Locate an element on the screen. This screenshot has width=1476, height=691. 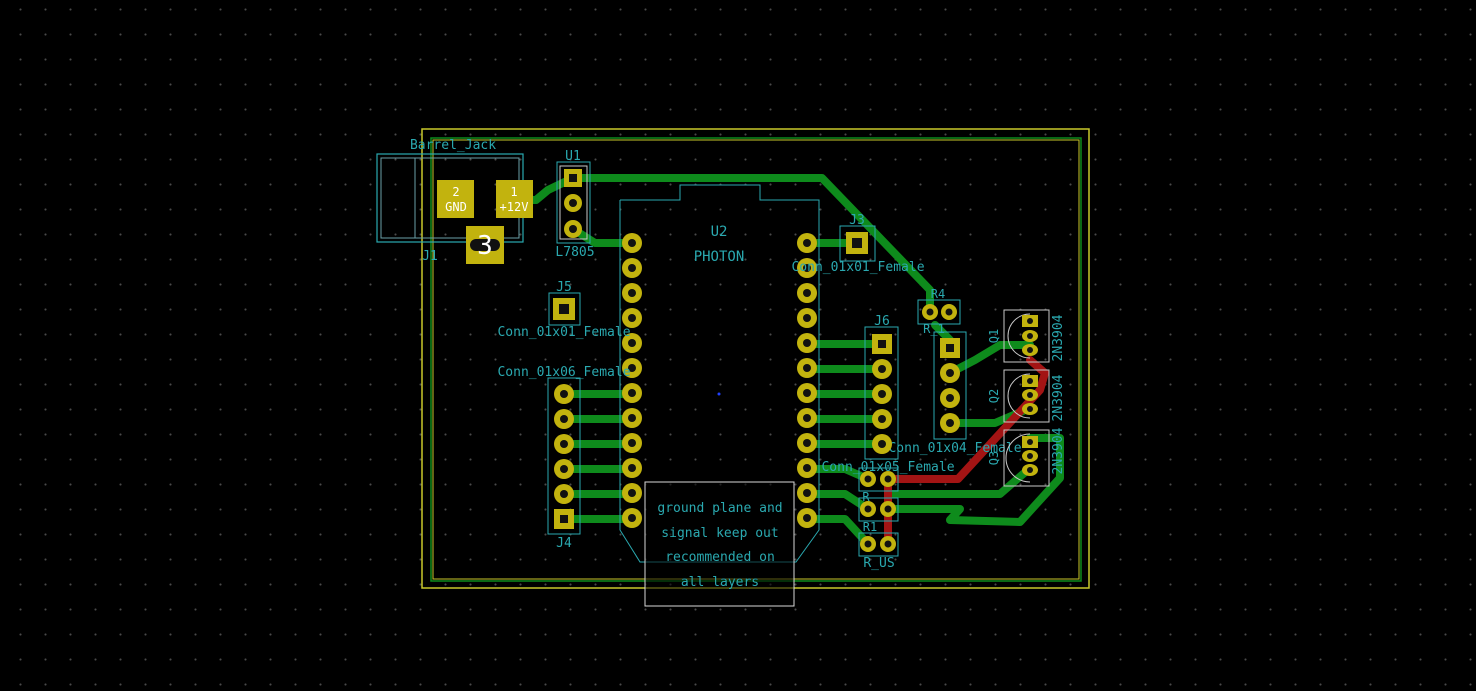
u2-left-pin-4-hole is located at coordinates (632, 318).